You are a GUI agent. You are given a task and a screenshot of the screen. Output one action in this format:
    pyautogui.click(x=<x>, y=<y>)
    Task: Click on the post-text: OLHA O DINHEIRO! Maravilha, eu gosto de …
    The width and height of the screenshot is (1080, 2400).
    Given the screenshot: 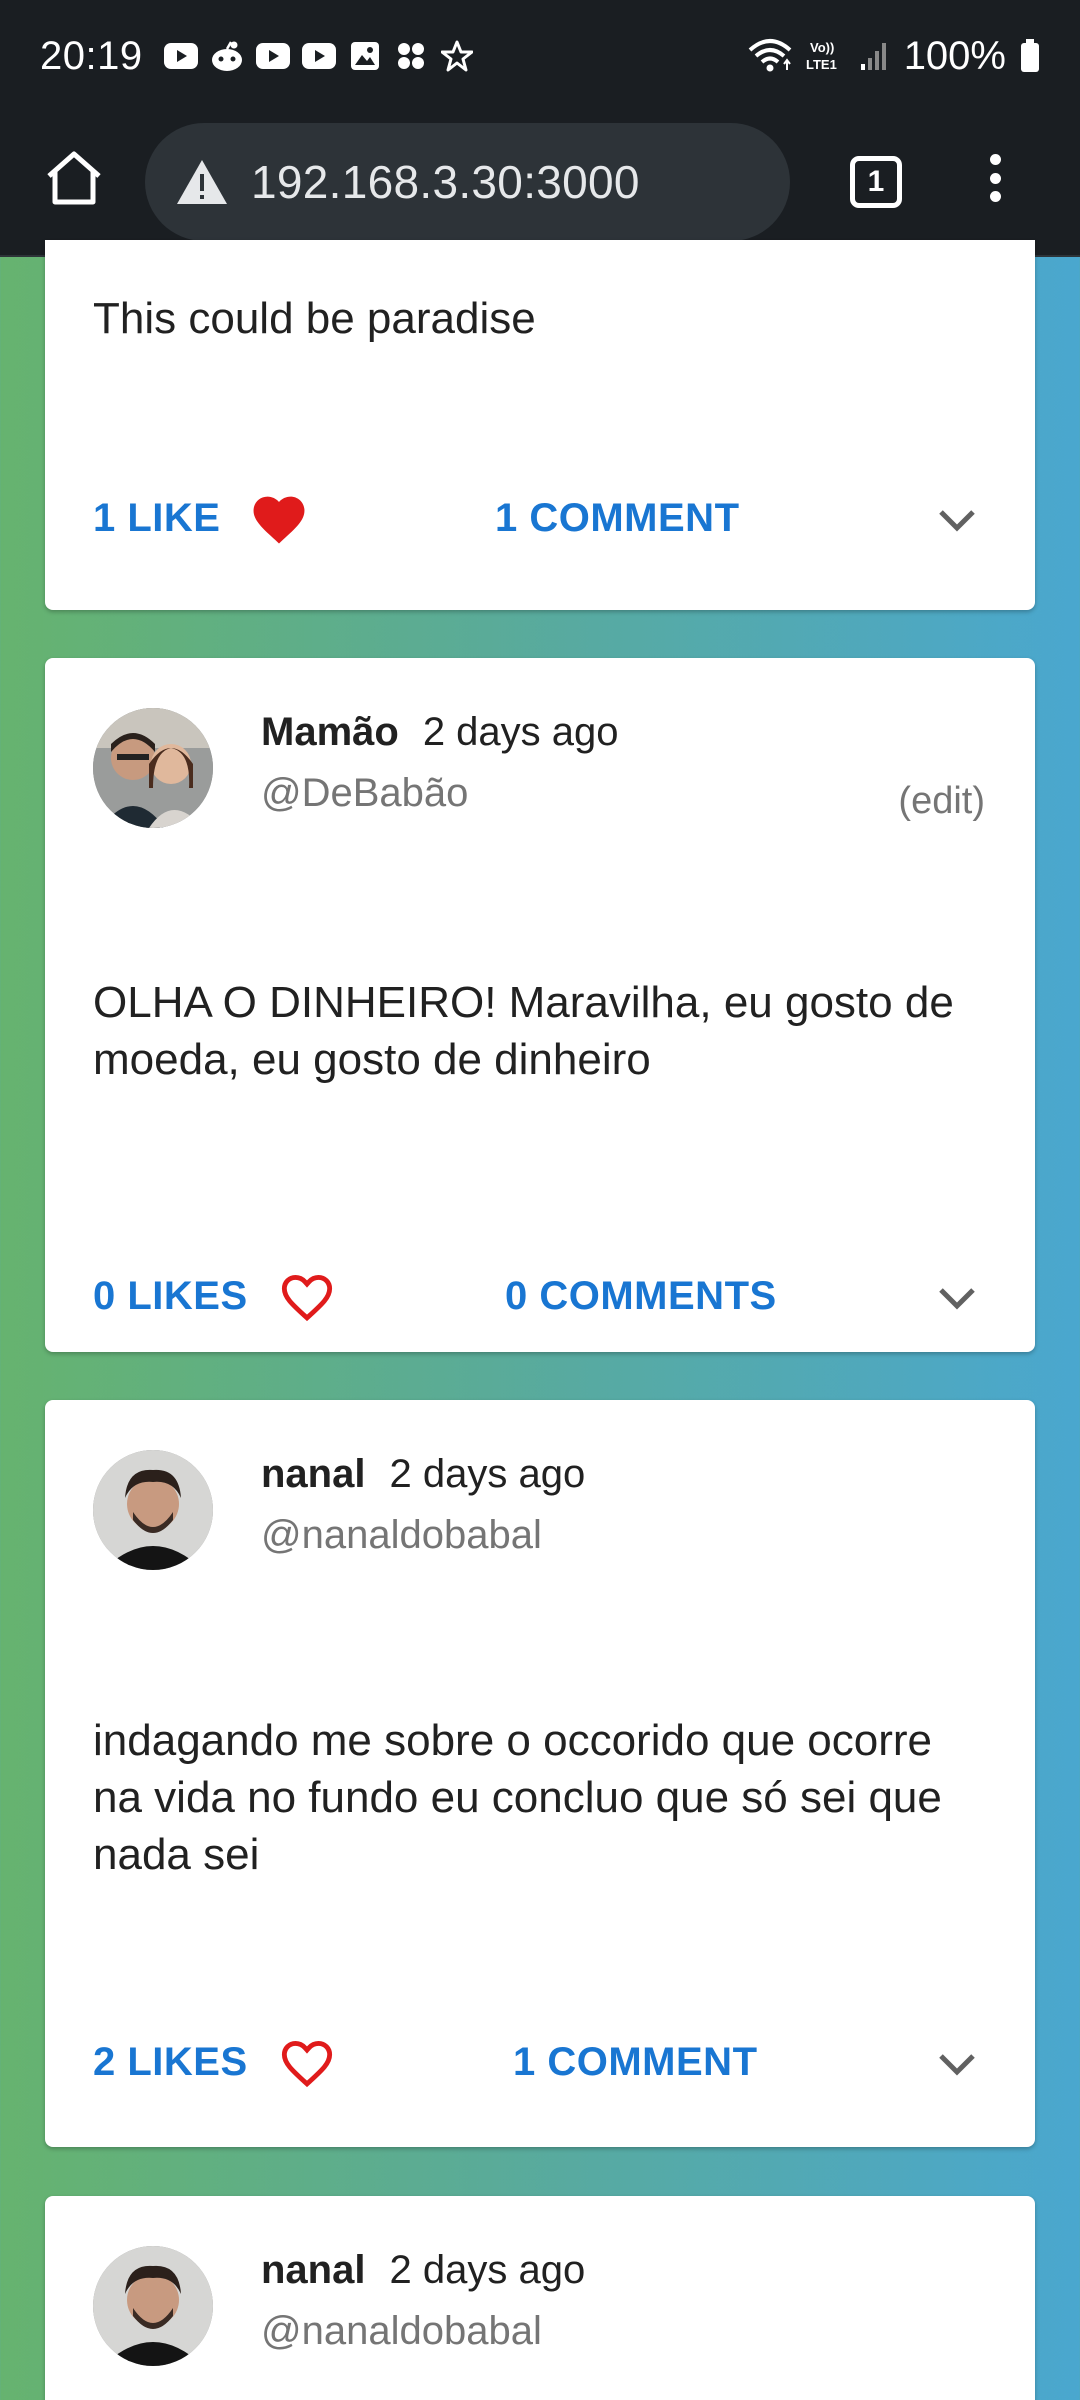 What is the action you would take?
    pyautogui.click(x=523, y=1031)
    